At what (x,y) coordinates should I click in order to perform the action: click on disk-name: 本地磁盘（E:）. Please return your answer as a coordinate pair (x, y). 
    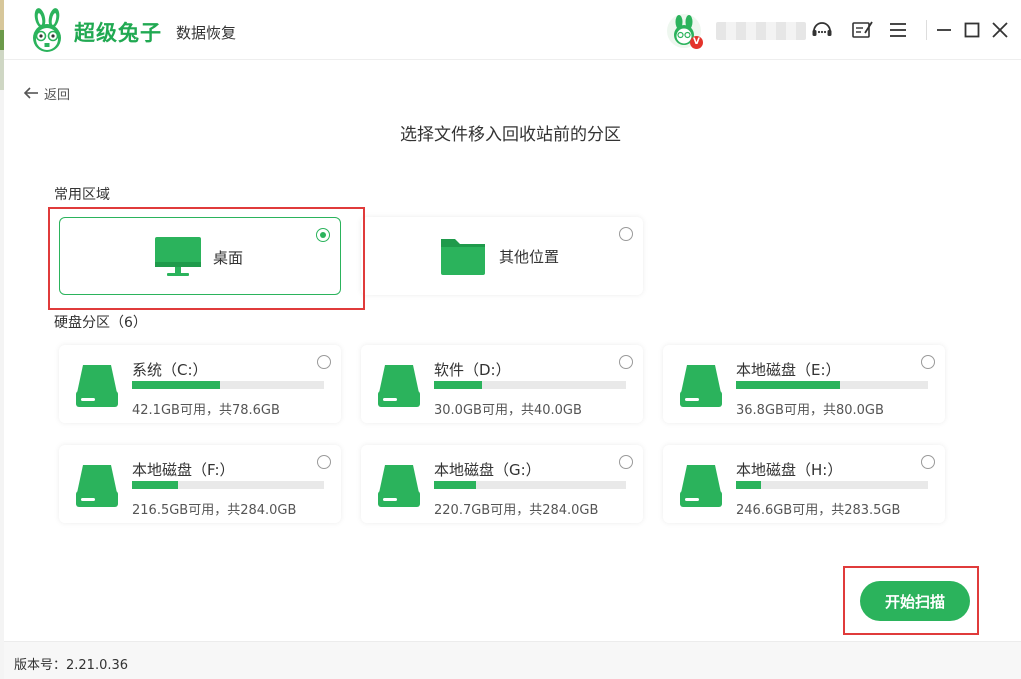
    Looking at the image, I should click on (788, 370).